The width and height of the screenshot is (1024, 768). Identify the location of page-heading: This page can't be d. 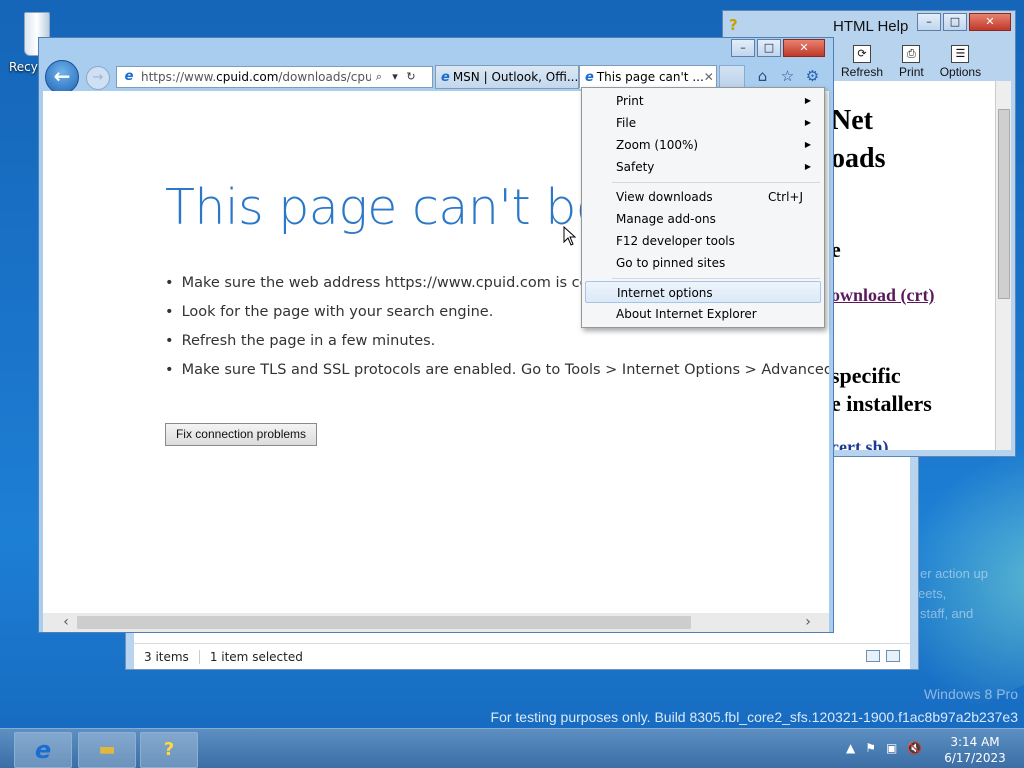
(408, 207).